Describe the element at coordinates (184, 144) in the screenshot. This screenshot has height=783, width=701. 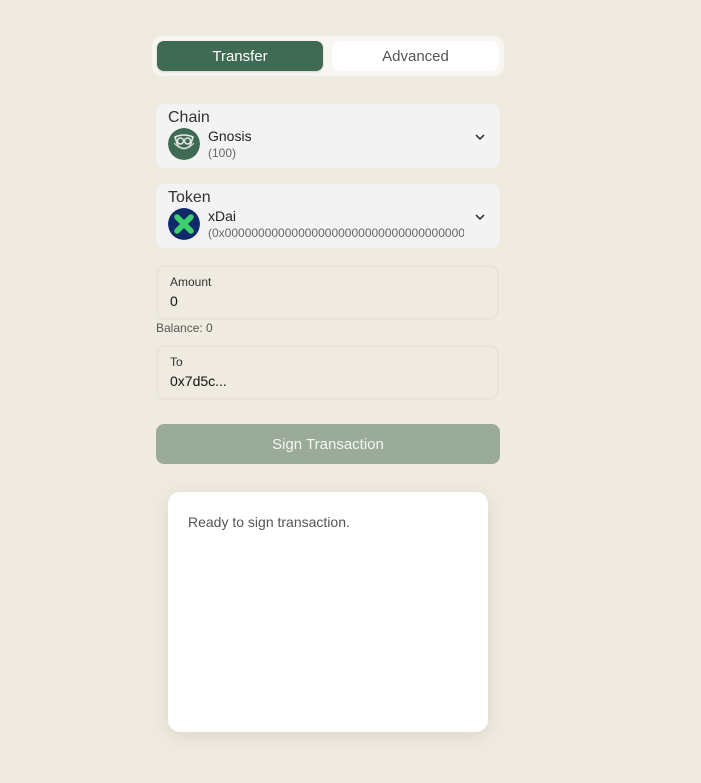
I see `gnosis-owl-icon` at that location.